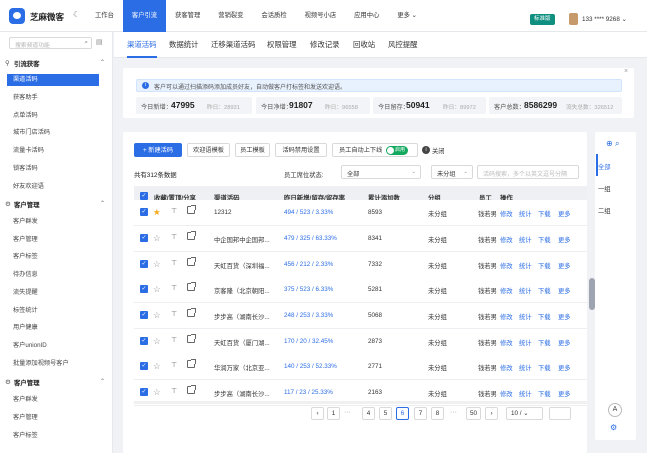 The height and width of the screenshot is (453, 647). I want to click on font-size-icon: A, so click(615, 410).